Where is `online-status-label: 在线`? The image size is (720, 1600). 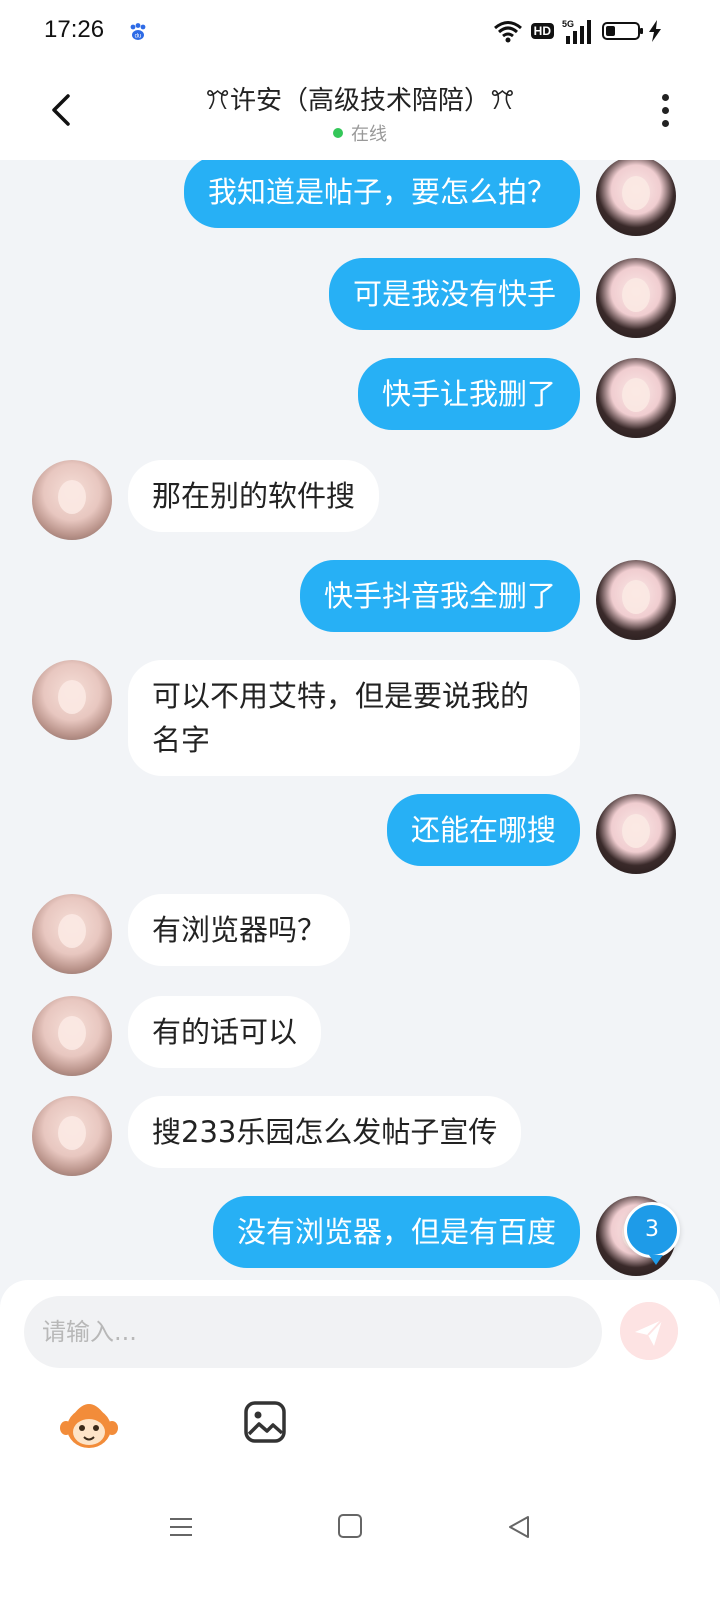
online-status-label: 在线 is located at coordinates (369, 134).